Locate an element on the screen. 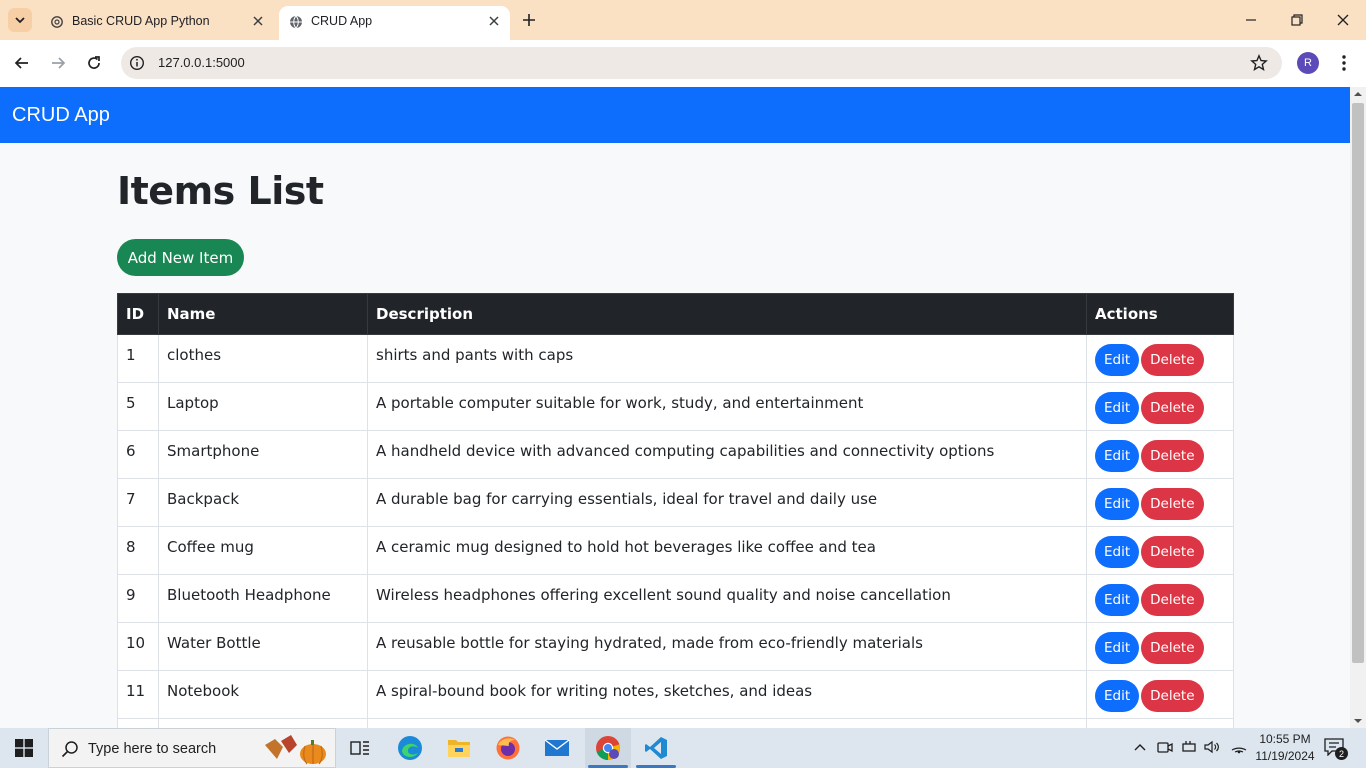  cell-id is located at coordinates (138, 723).